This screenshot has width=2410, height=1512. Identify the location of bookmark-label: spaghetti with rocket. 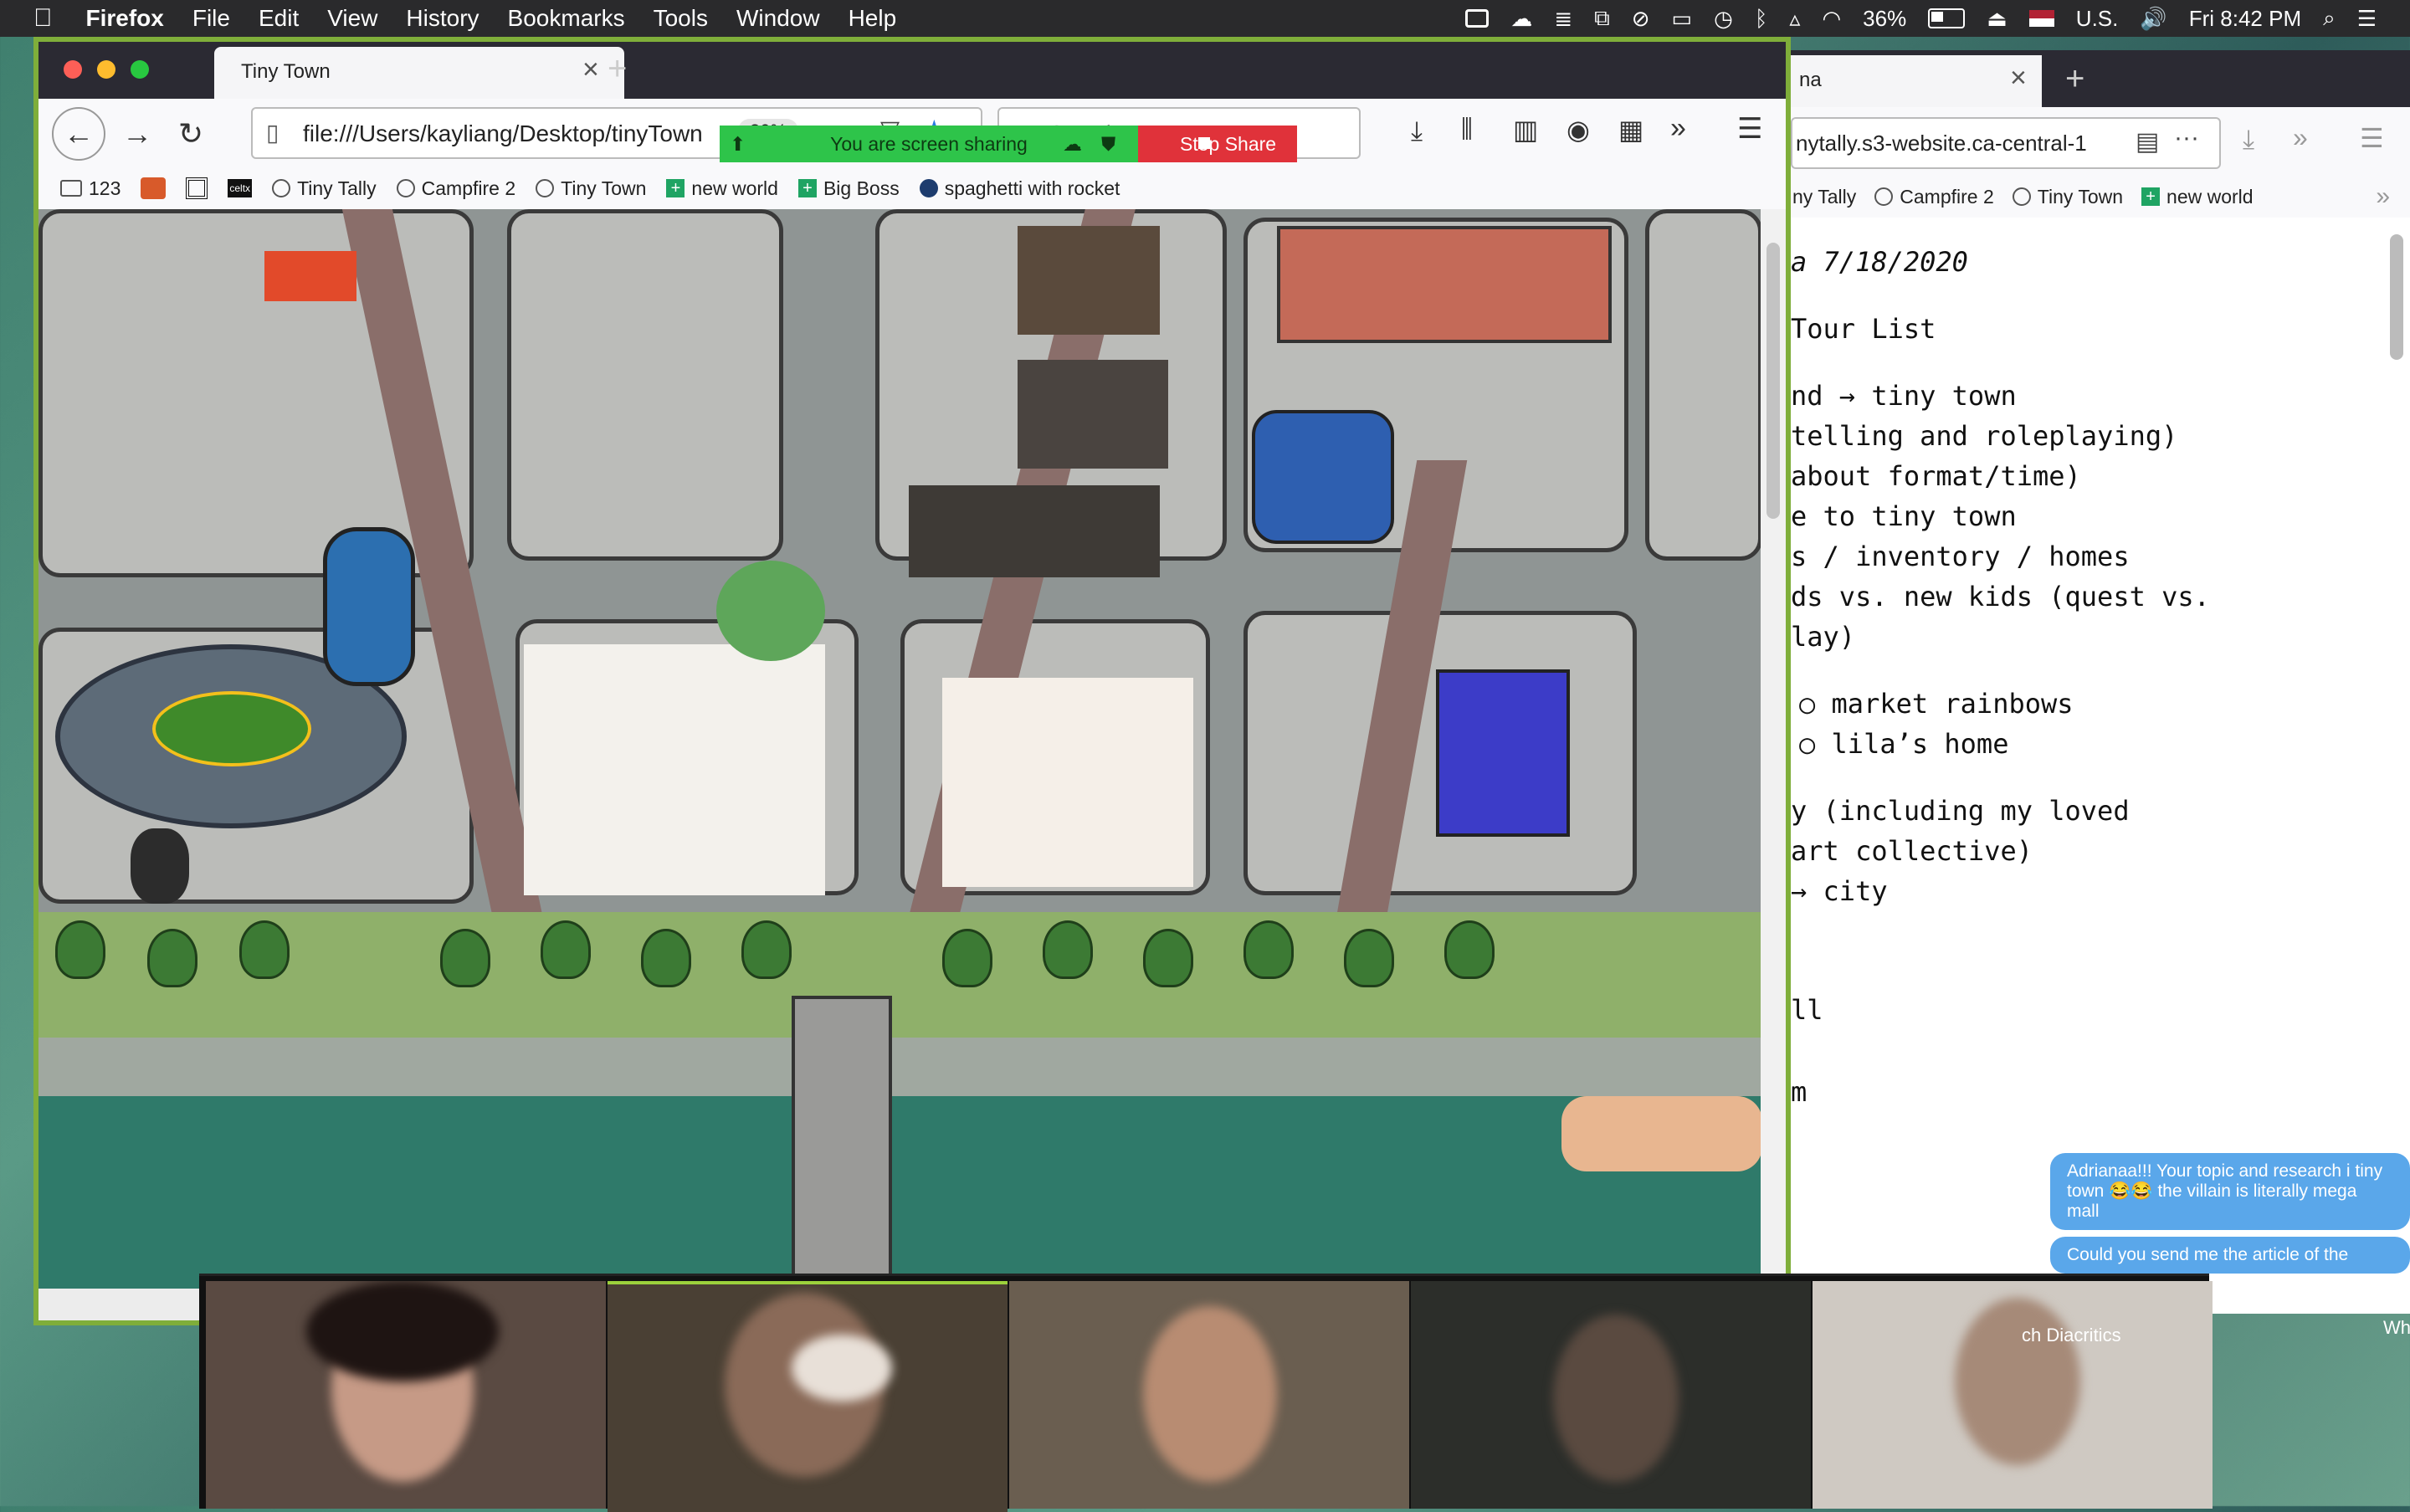
(1032, 188).